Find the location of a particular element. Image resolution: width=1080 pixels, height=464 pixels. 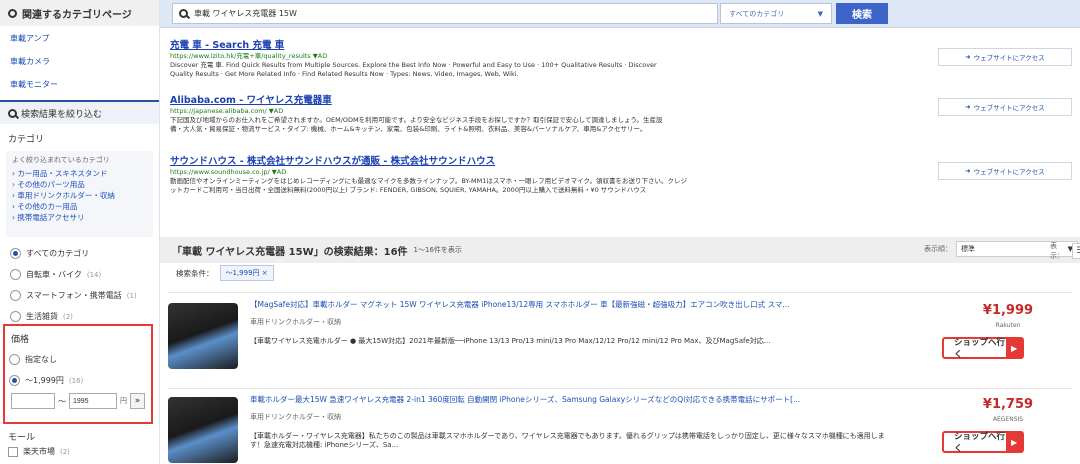

ad-url: https://japanese.alibaba.com/ ▼AD is located at coordinates (570, 111).